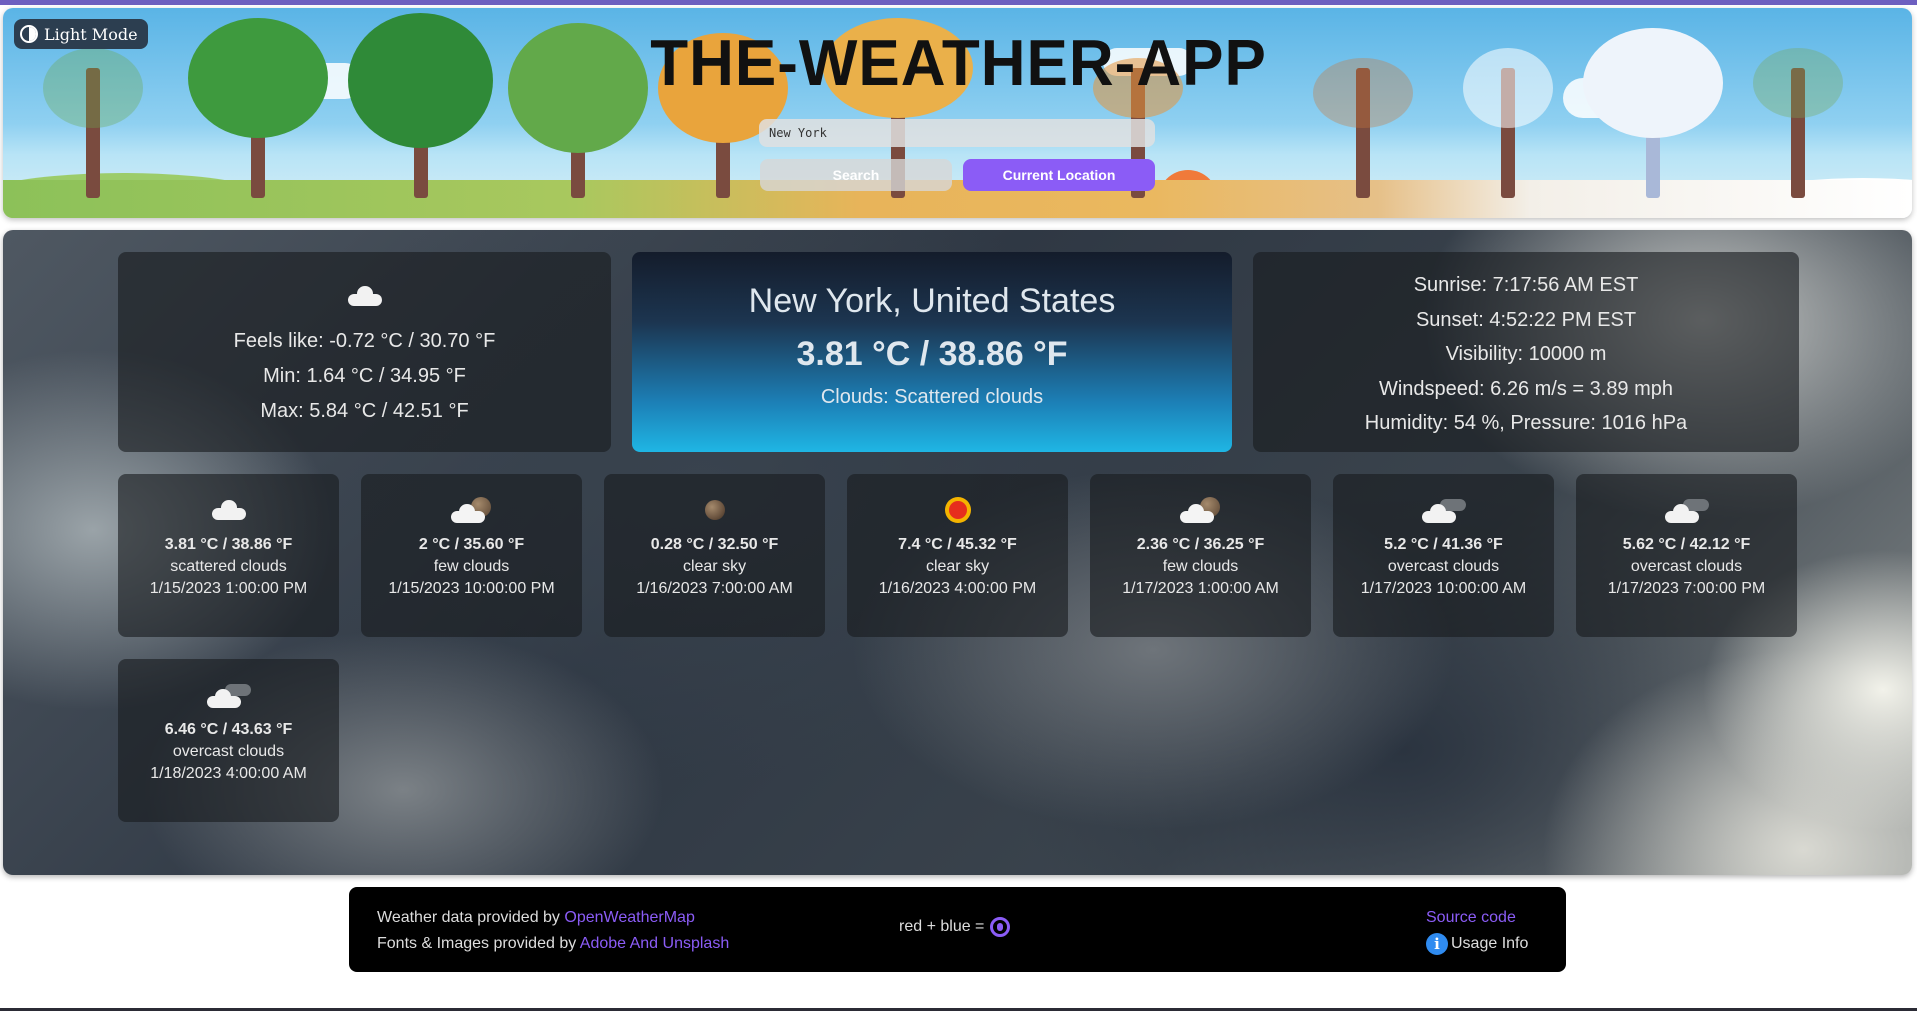 This screenshot has height=1011, width=1917. What do you see at coordinates (1490, 943) in the screenshot?
I see `usage-info-label: Usage Info` at bounding box center [1490, 943].